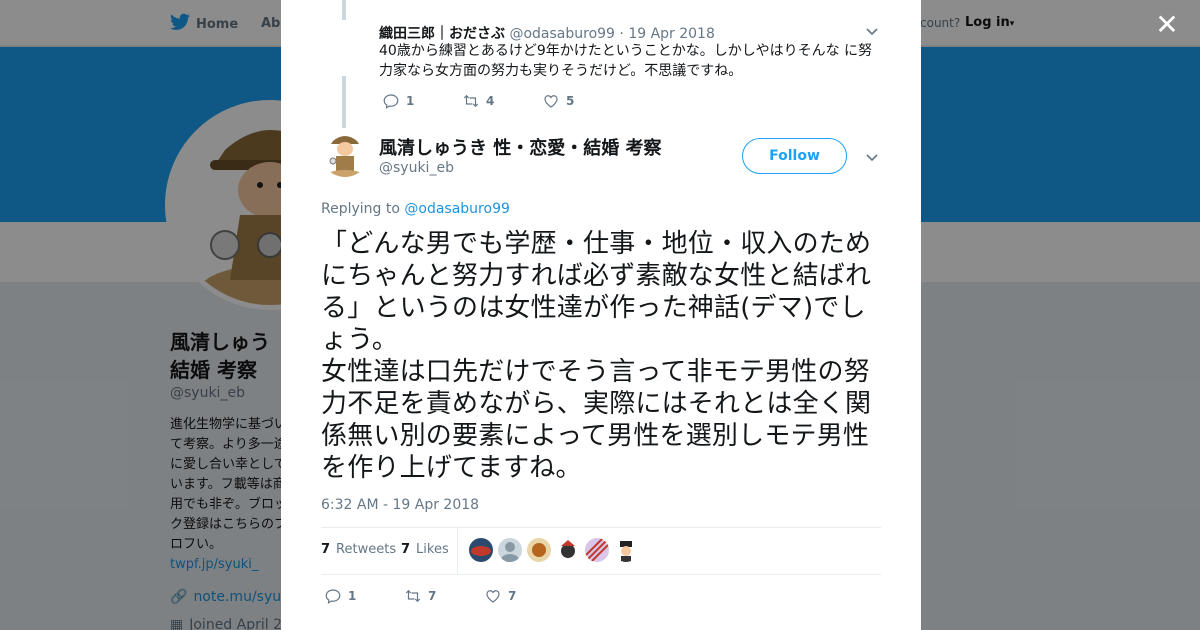 This screenshot has height=630, width=1200. What do you see at coordinates (326, 549) in the screenshot?
I see `retweets-stat-count: 7` at bounding box center [326, 549].